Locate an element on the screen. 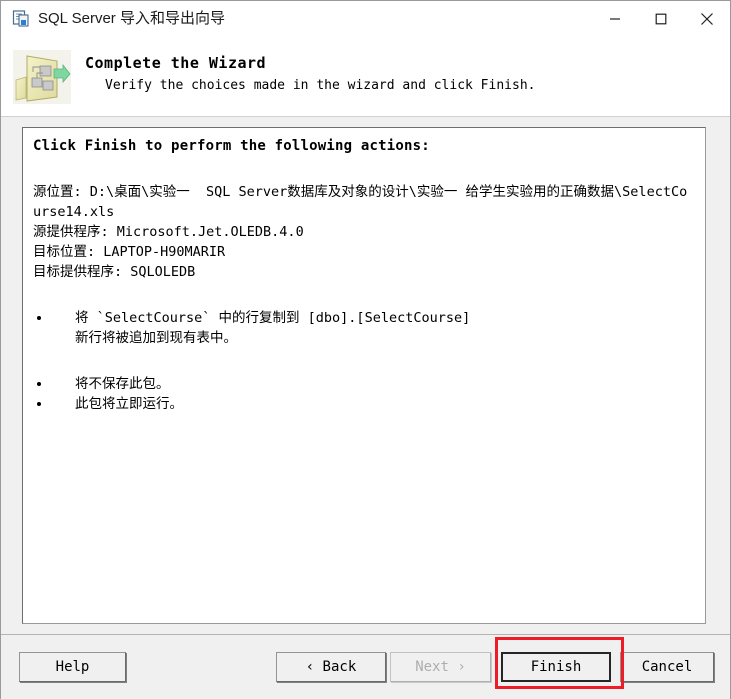  info-line-target-provider: 目标提供程序: SQLOLEDB is located at coordinates (114, 272).